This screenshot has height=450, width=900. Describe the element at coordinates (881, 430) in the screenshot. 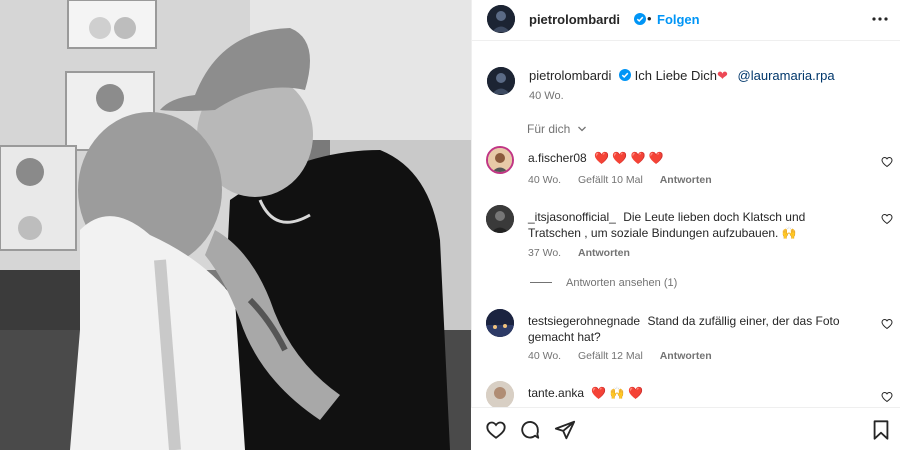

I see `bookmark-icon` at that location.